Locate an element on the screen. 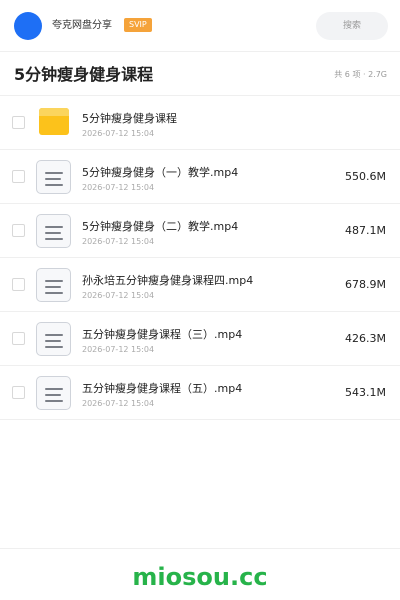 The width and height of the screenshot is (400, 600). svip-badge: SVIP is located at coordinates (138, 25).